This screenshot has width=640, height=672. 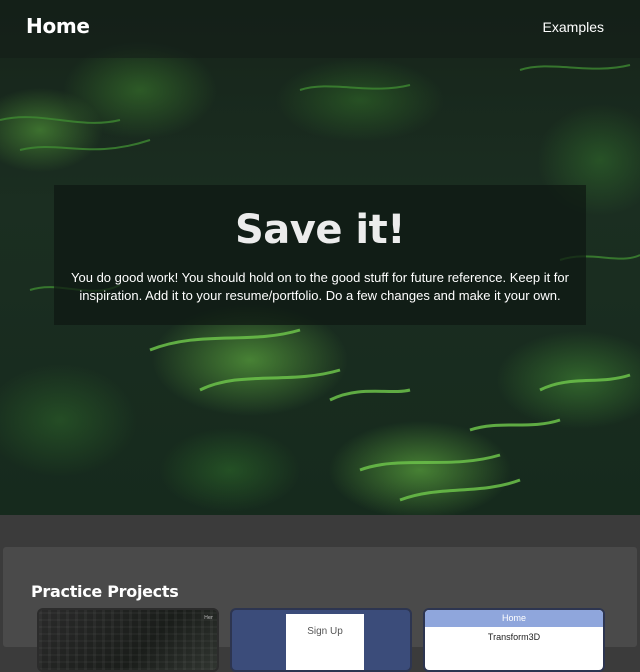 I want to click on navbar: Home Examples, so click(x=320, y=29).